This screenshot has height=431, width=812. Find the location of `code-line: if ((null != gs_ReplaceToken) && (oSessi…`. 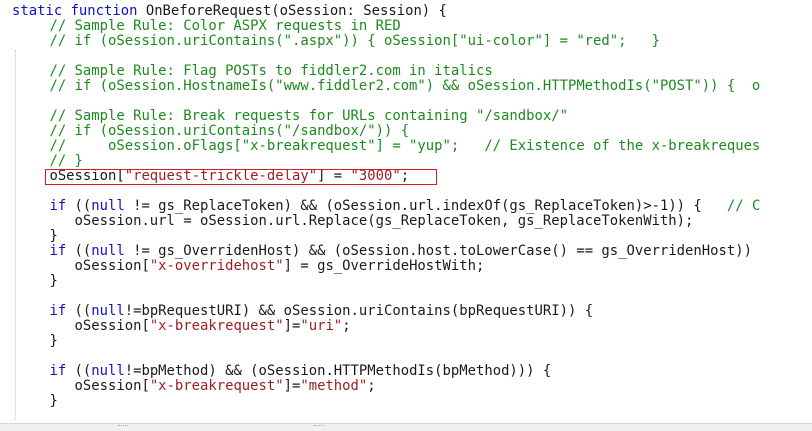

code-line: if ((null != gs_ReplaceToken) && (oSessi… is located at coordinates (388, 206).